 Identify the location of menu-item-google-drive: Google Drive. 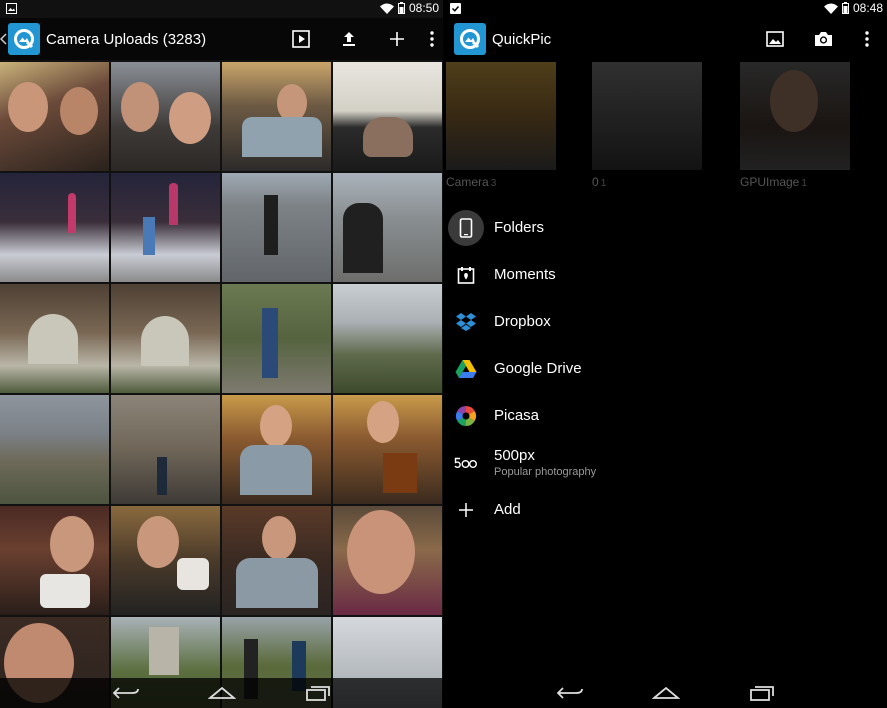
(665, 368).